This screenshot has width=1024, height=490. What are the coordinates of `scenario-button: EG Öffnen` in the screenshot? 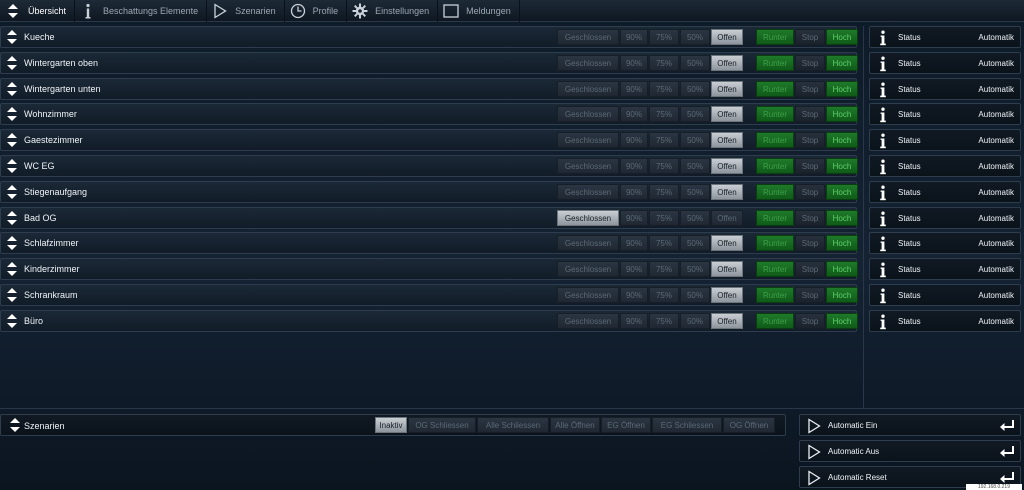 It's located at (626, 425).